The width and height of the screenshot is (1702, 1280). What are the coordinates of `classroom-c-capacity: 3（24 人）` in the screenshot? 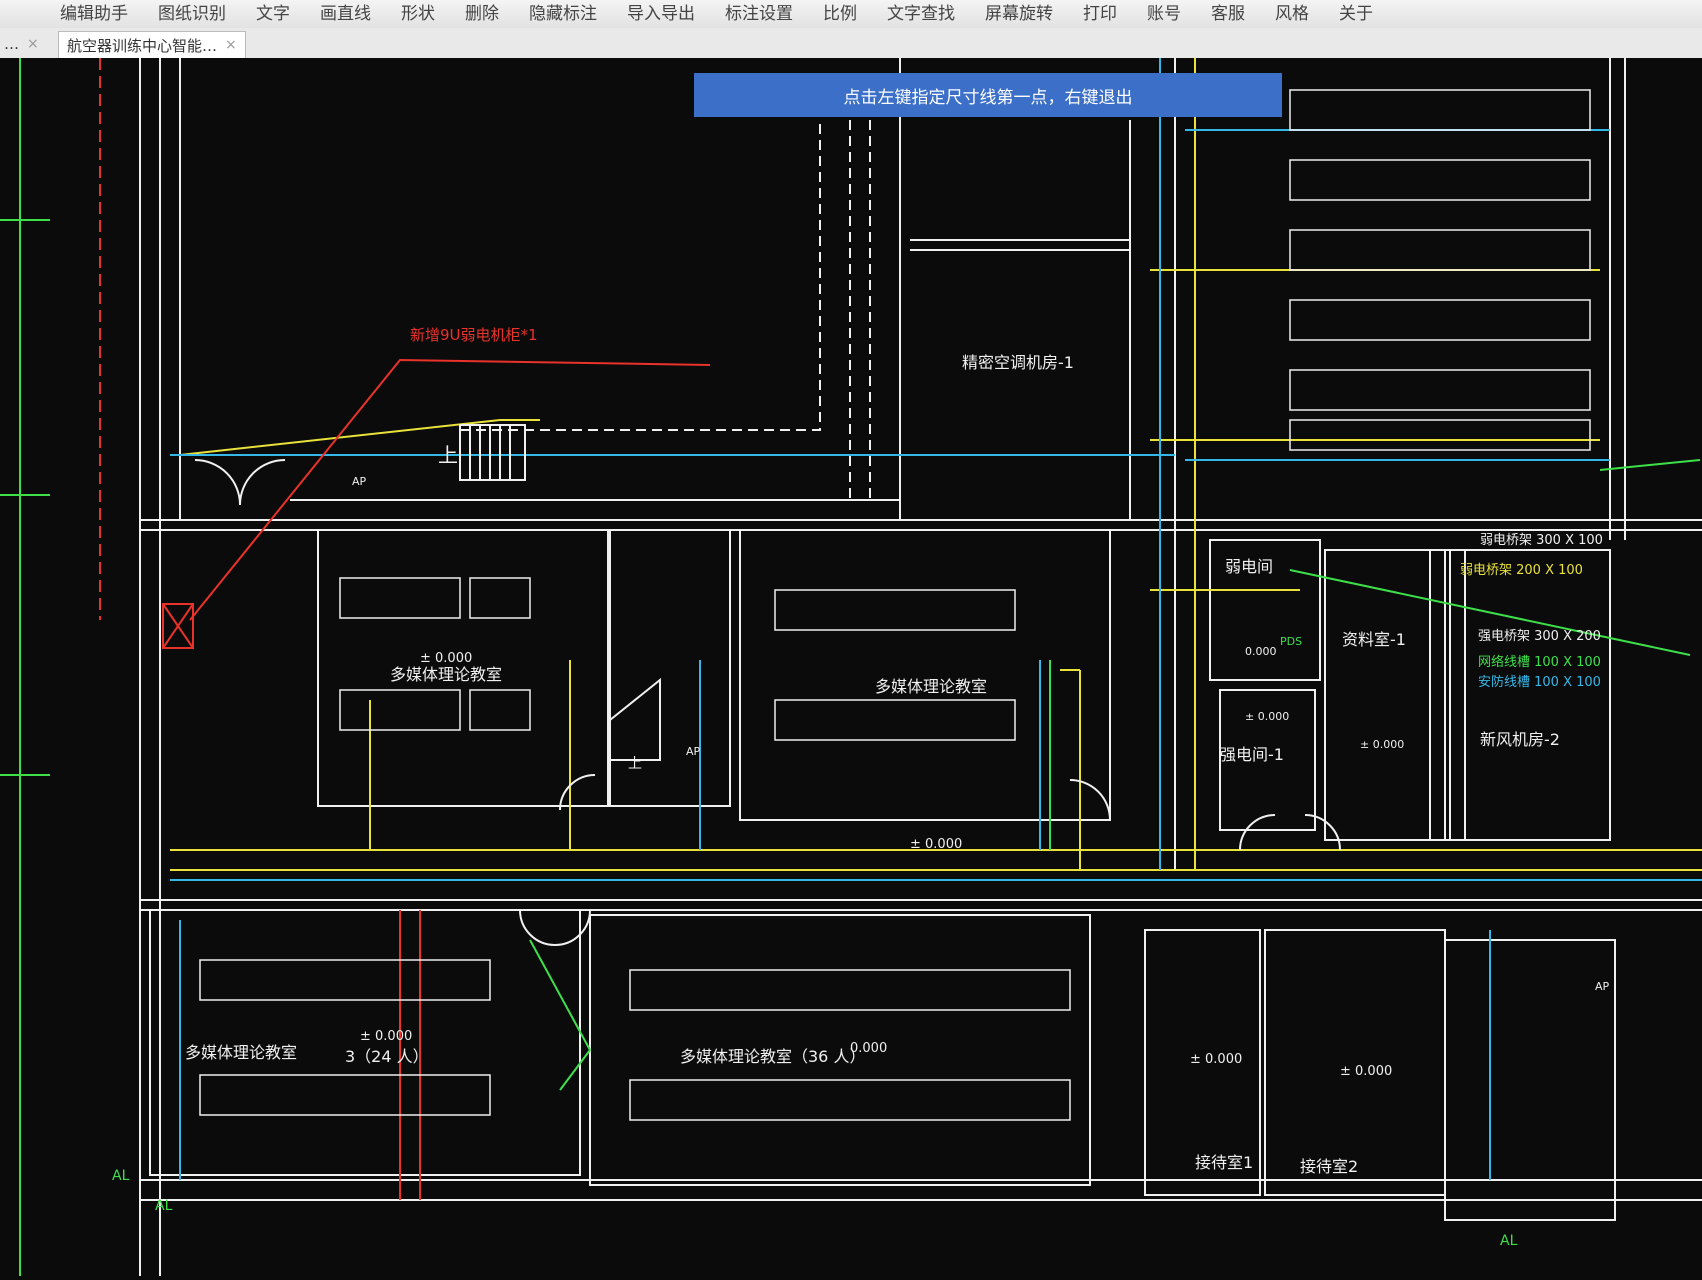 It's located at (387, 1056).